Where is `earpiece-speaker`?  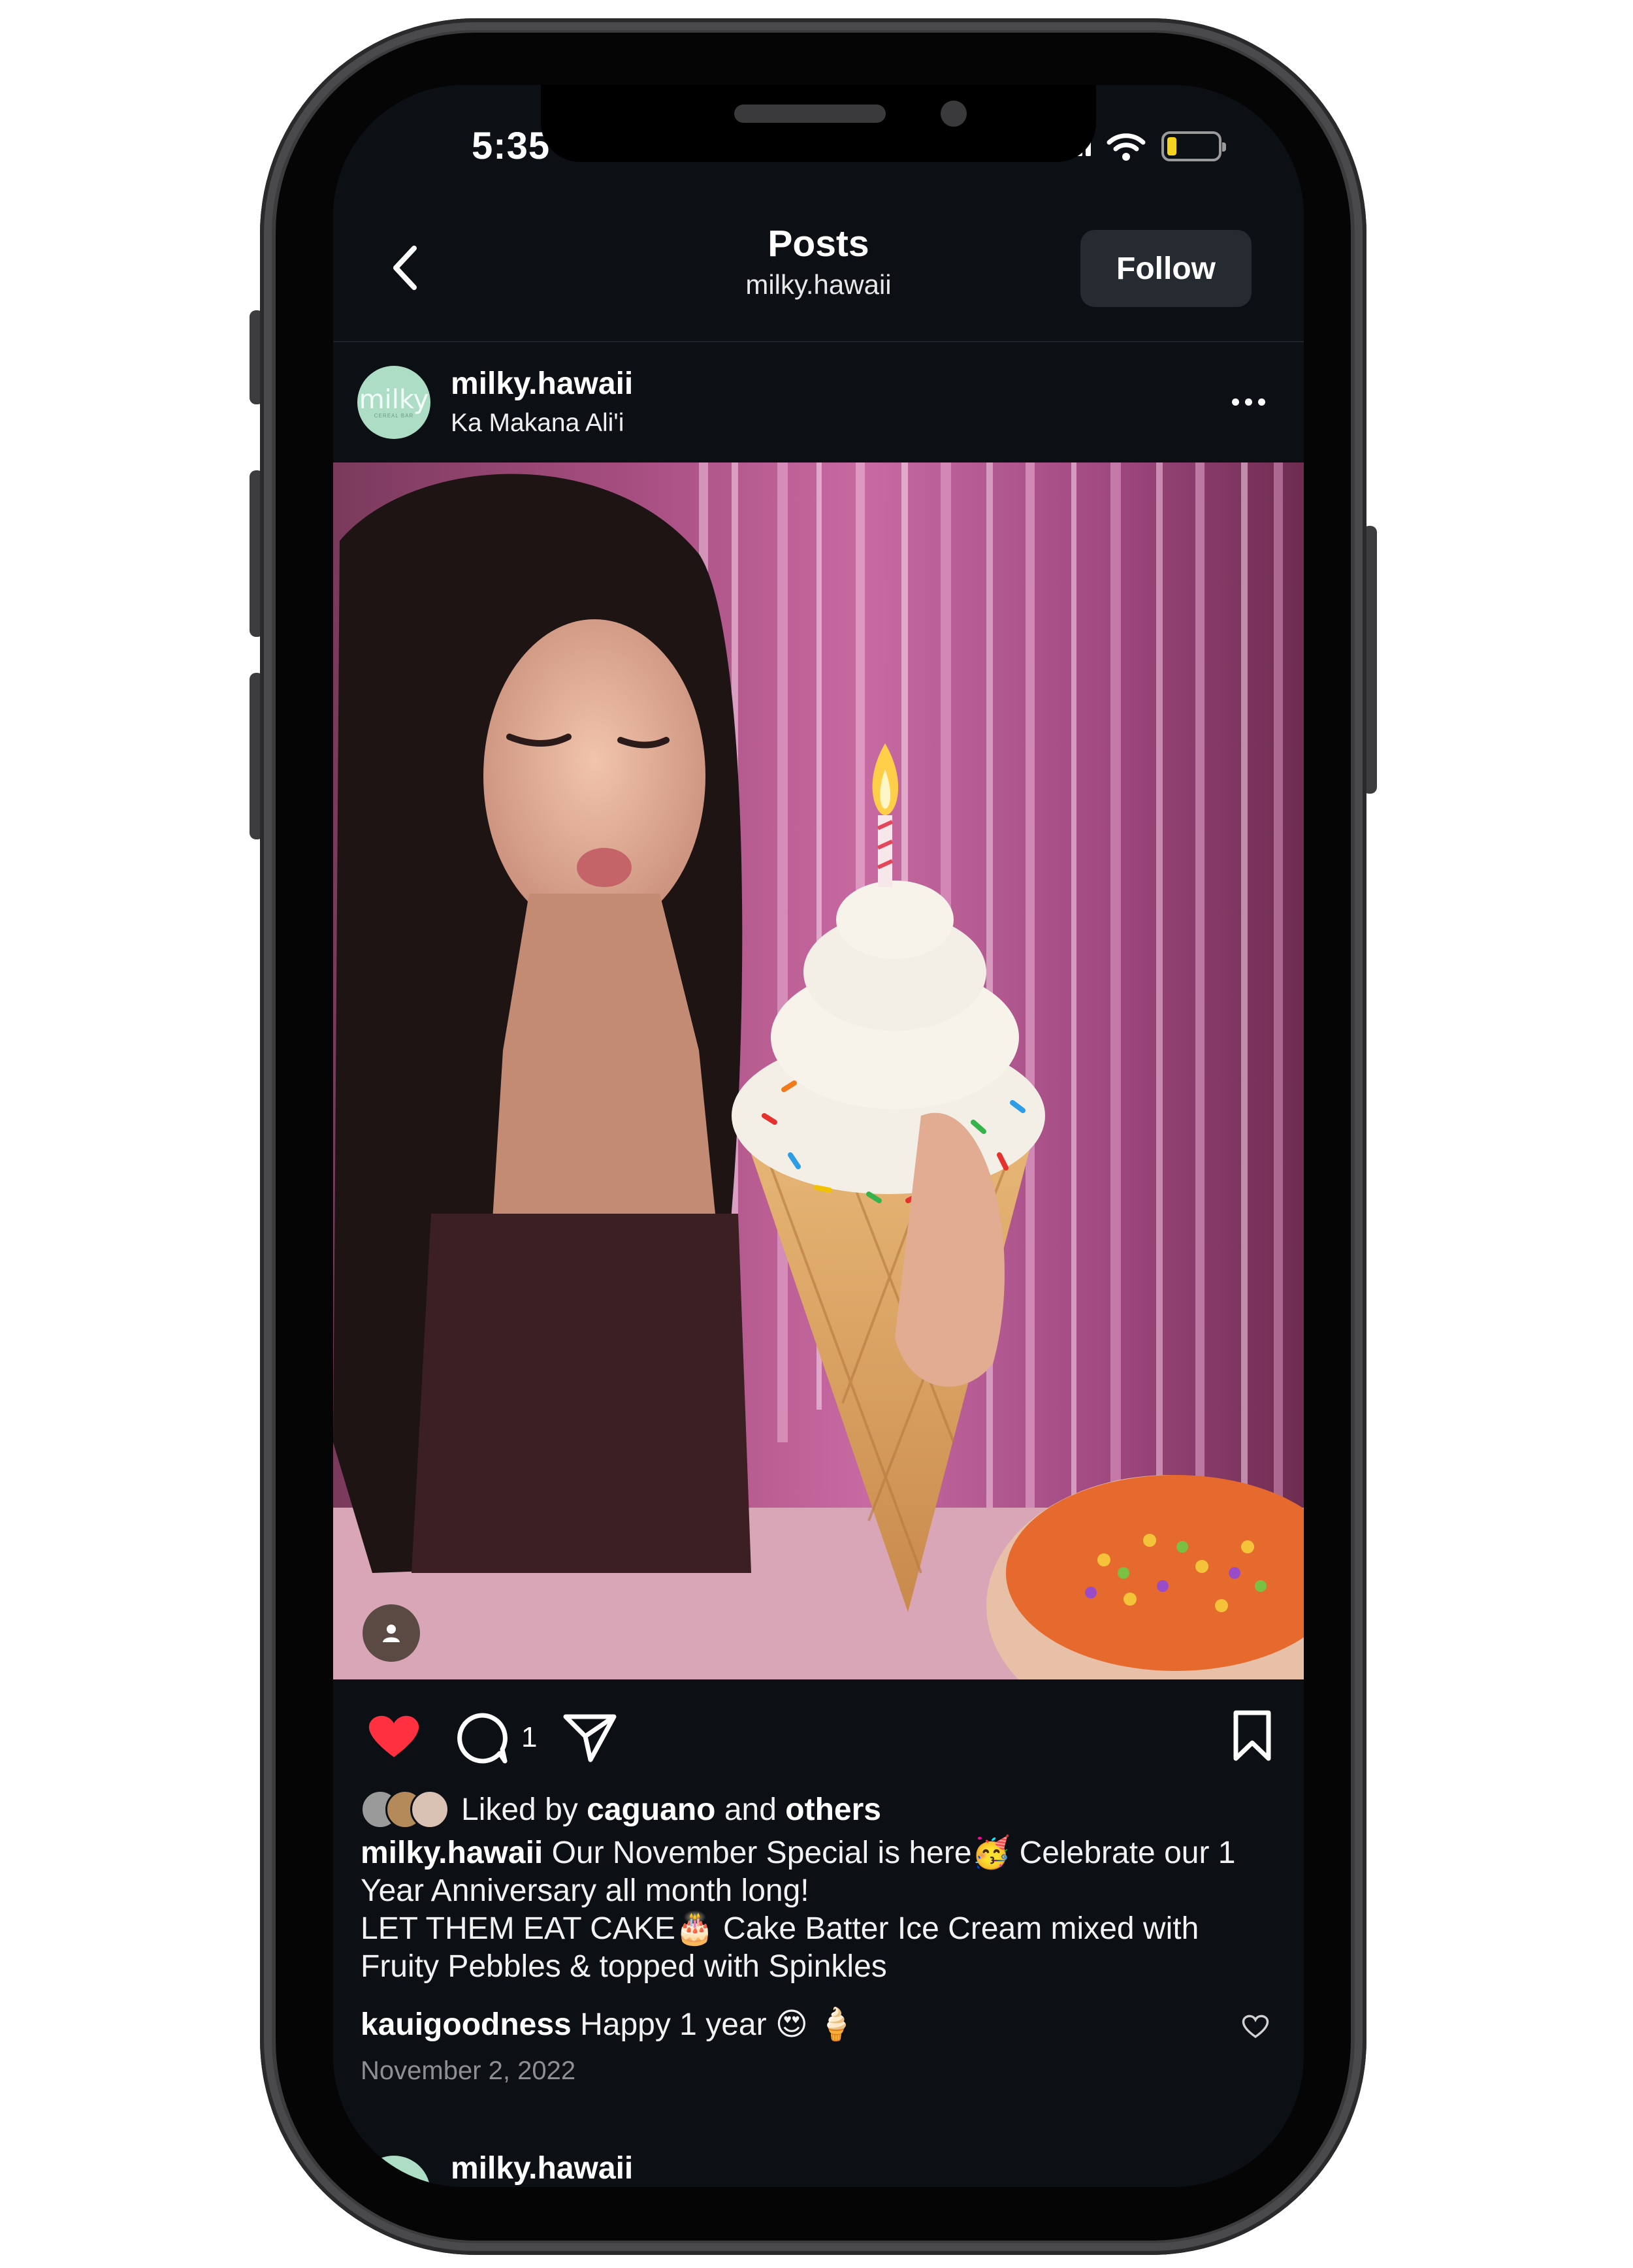
earpiece-speaker is located at coordinates (810, 114).